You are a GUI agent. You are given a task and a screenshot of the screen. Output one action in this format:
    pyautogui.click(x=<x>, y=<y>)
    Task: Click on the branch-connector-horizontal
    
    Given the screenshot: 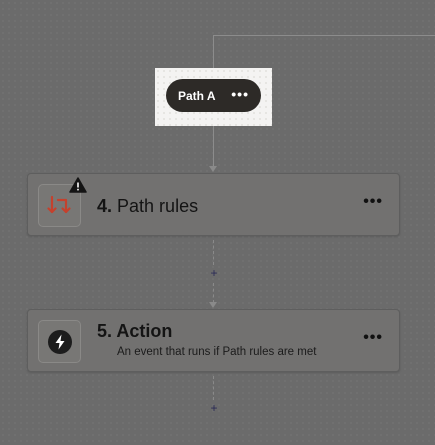 What is the action you would take?
    pyautogui.click(x=324, y=35)
    